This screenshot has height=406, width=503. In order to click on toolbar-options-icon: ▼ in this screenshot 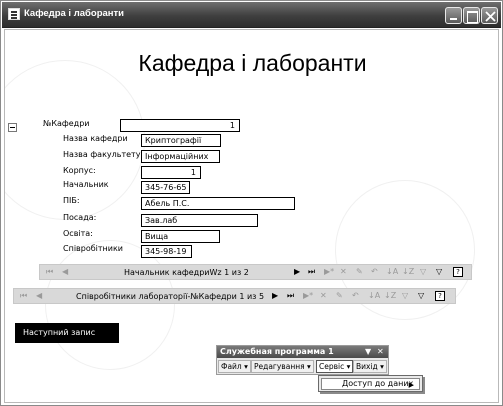, I will do `click(368, 352)`.